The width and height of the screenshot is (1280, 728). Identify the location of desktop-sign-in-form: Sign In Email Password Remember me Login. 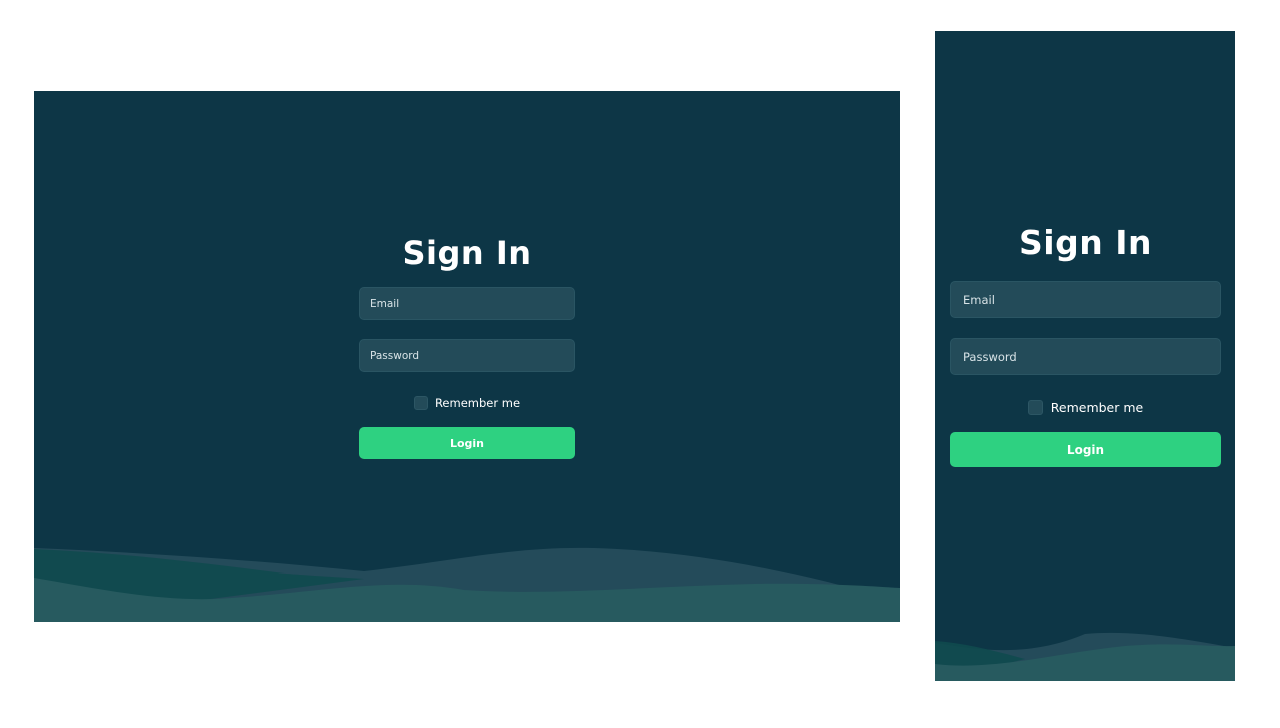
(467, 345).